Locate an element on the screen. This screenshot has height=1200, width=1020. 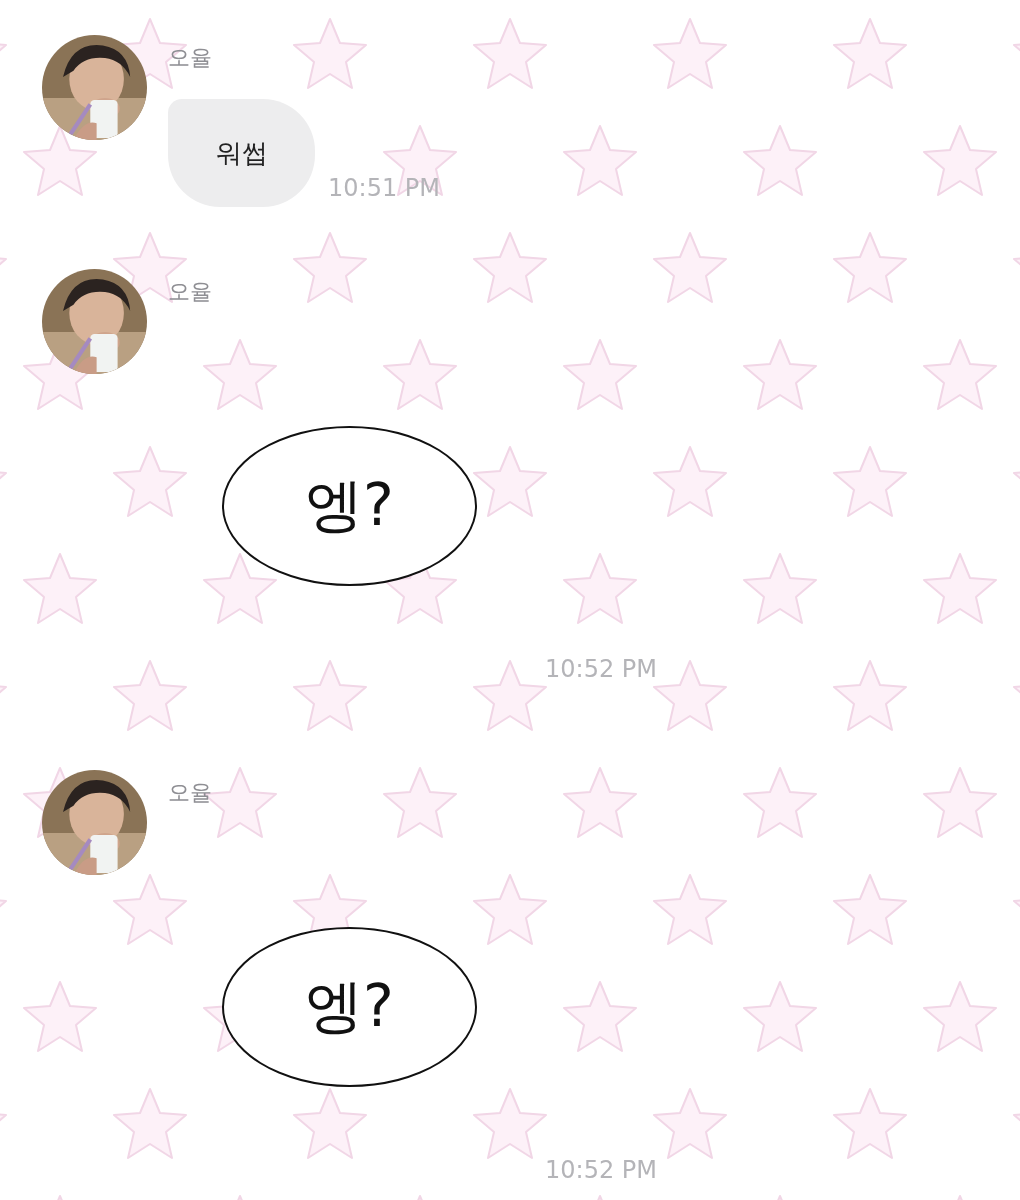
message-time: 10:51 PM is located at coordinates (384, 188).